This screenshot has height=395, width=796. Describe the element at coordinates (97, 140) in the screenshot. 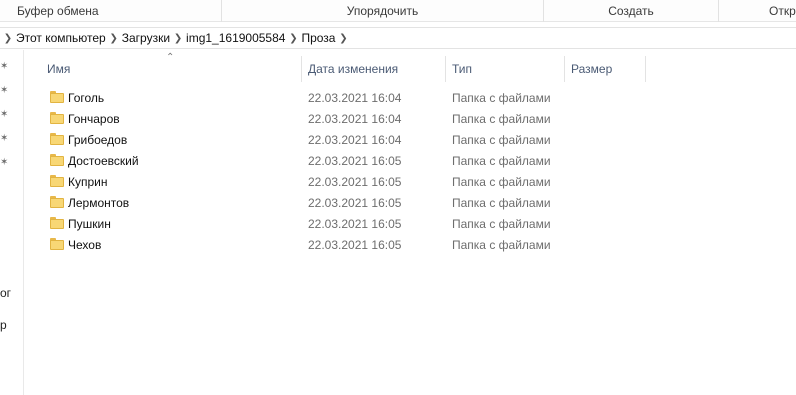

I see `file-name: Грибоедов` at that location.